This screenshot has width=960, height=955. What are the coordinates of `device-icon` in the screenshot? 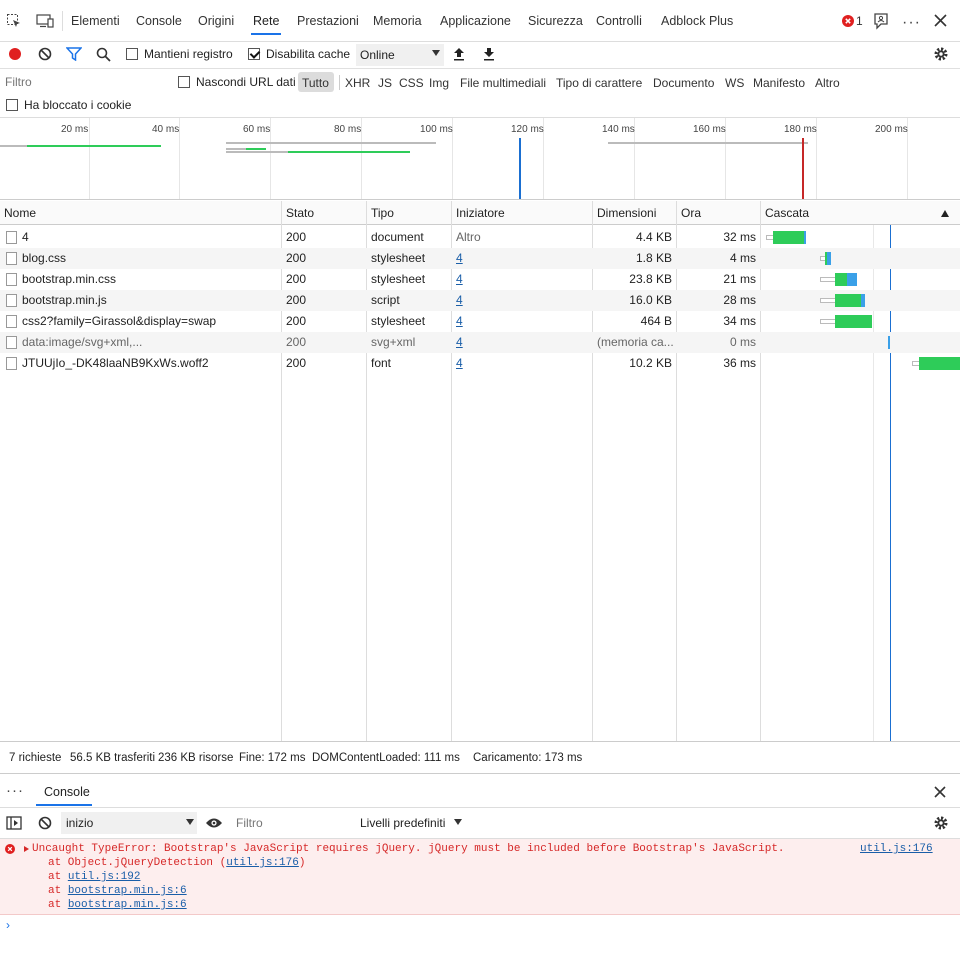 It's located at (45, 22).